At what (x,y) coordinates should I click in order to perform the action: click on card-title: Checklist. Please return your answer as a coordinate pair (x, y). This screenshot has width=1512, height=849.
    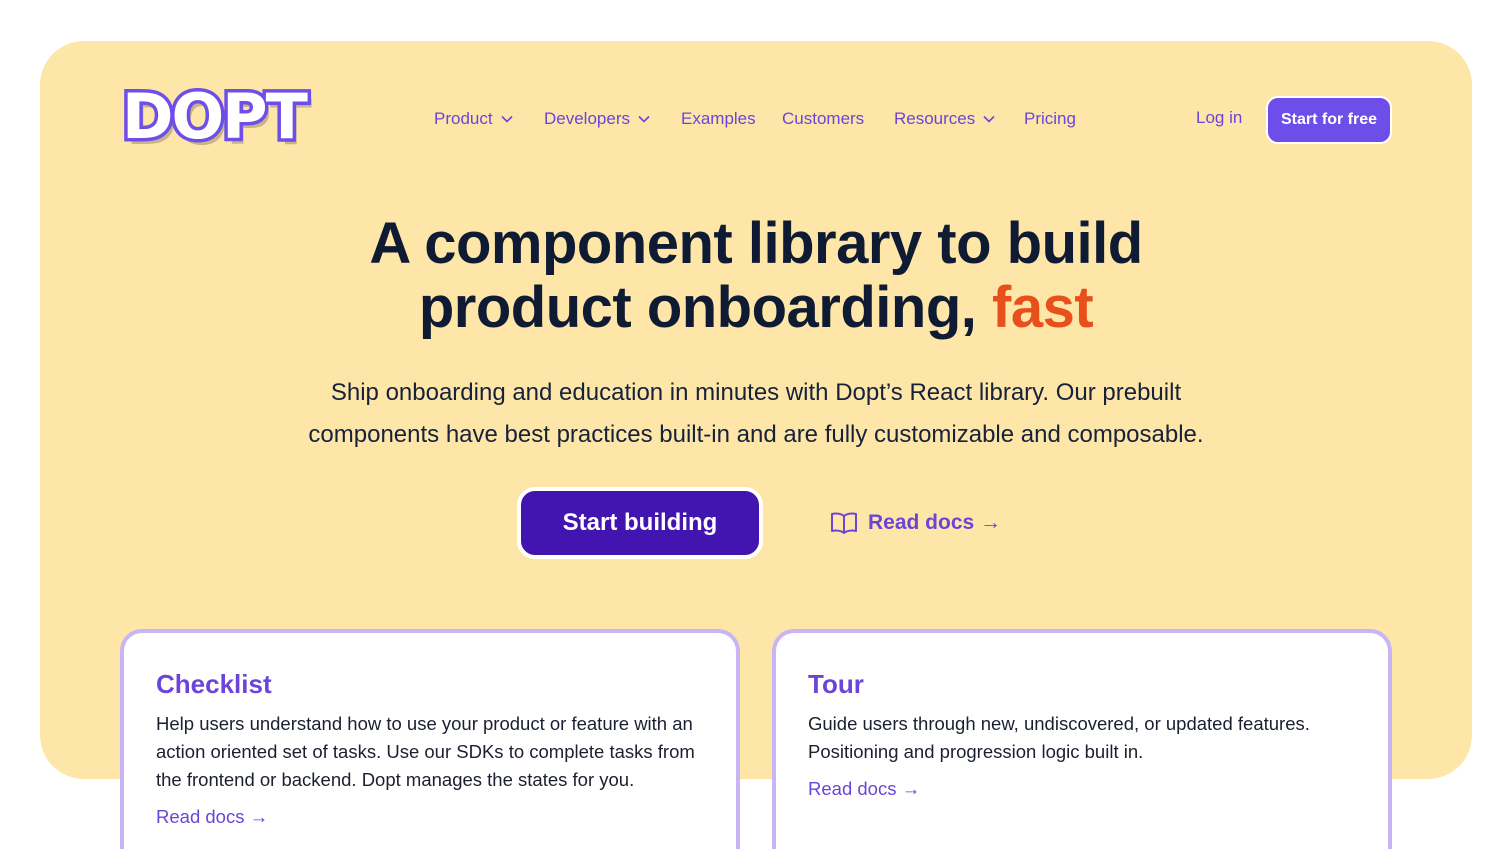
    Looking at the image, I should click on (214, 684).